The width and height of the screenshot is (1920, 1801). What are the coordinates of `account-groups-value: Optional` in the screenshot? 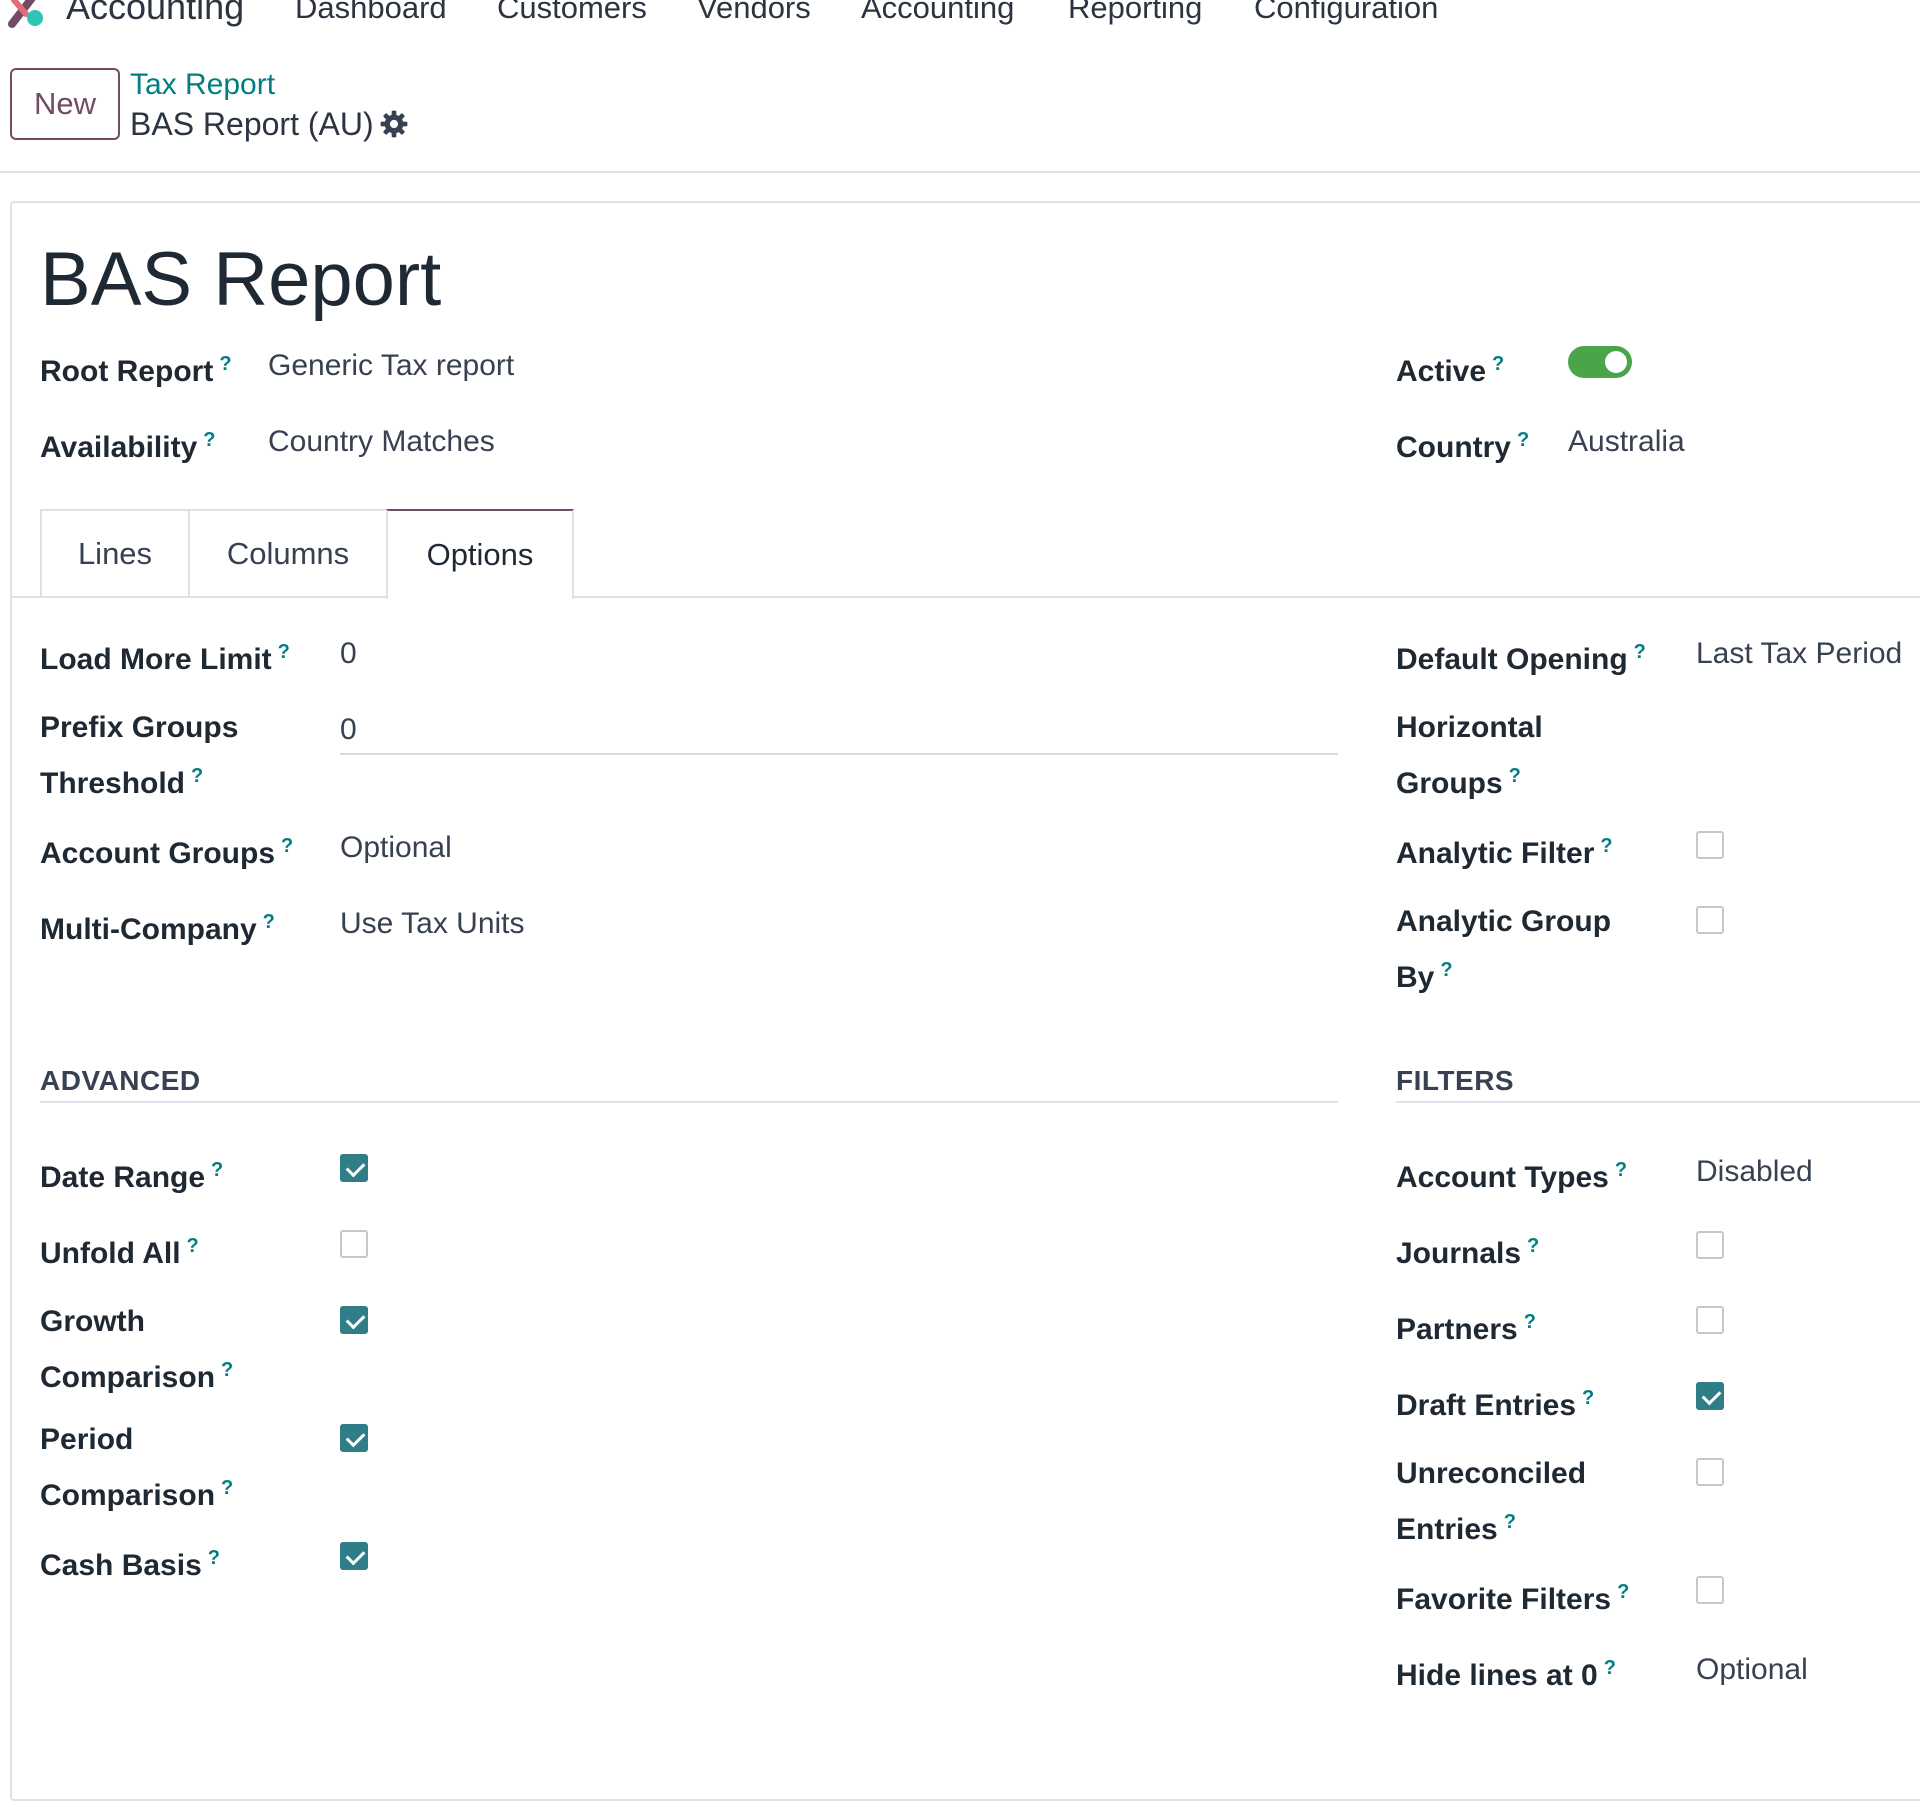 It's located at (396, 848).